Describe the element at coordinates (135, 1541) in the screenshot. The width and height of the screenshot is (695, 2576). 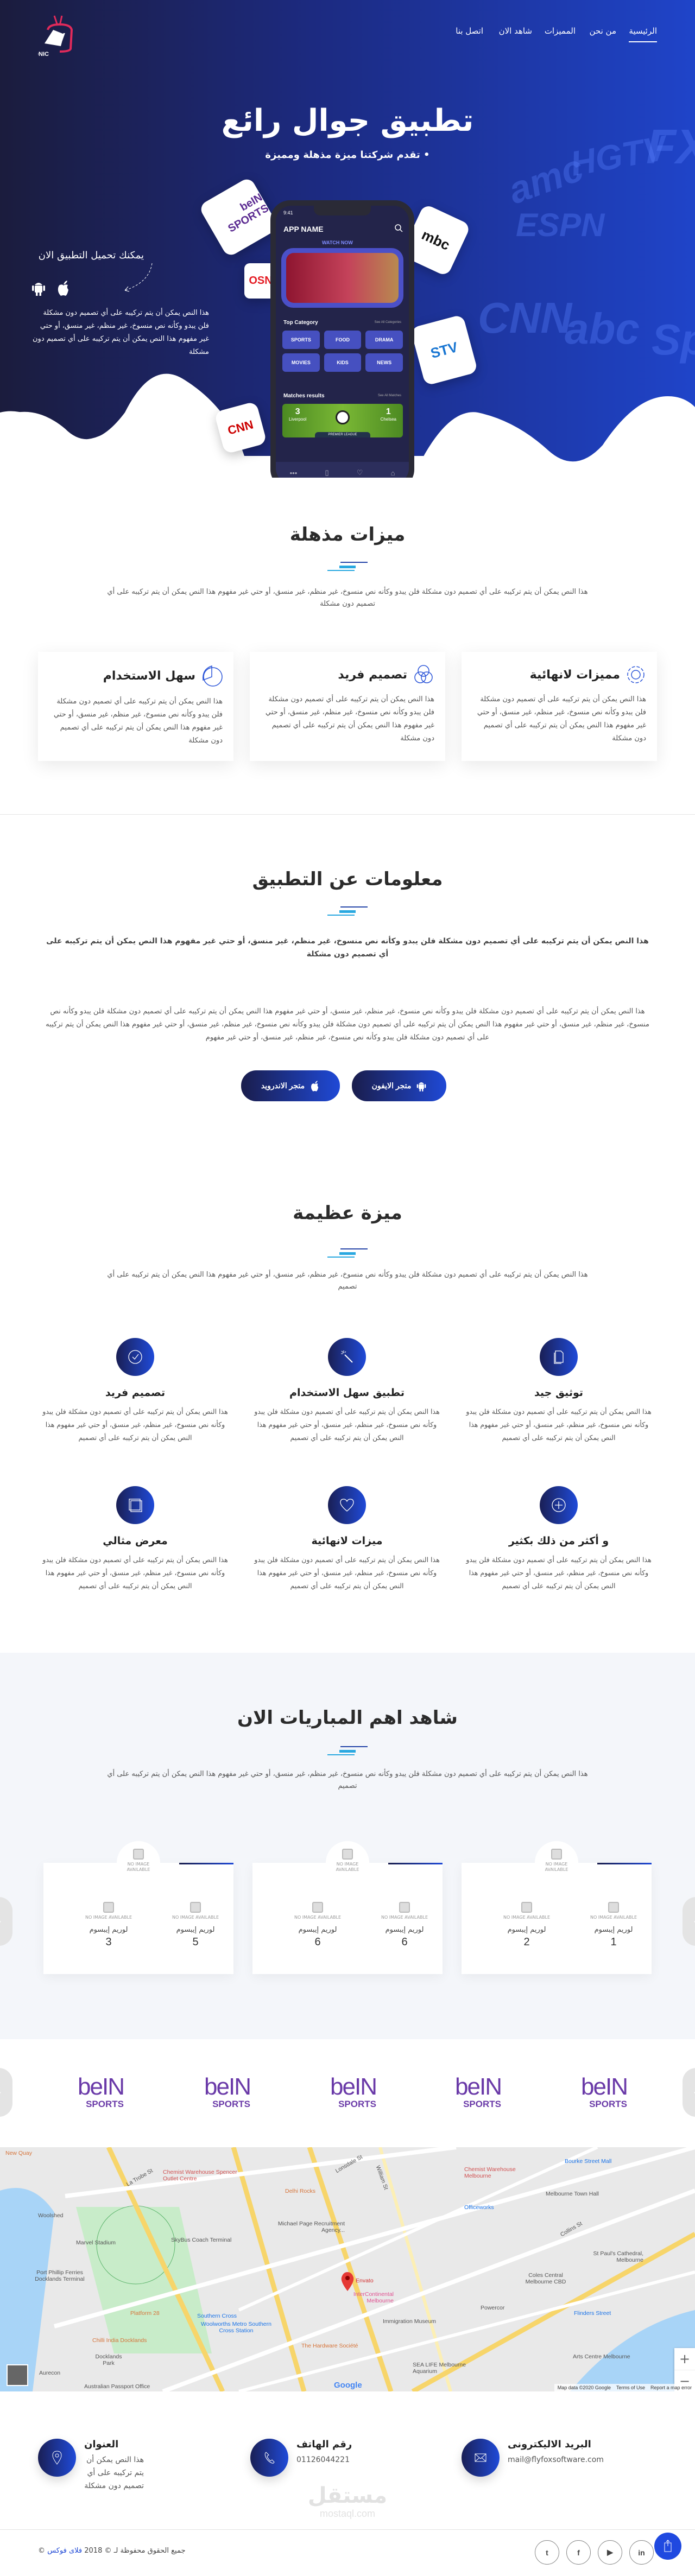
I see `feature-item-title: معرض مثالي` at that location.